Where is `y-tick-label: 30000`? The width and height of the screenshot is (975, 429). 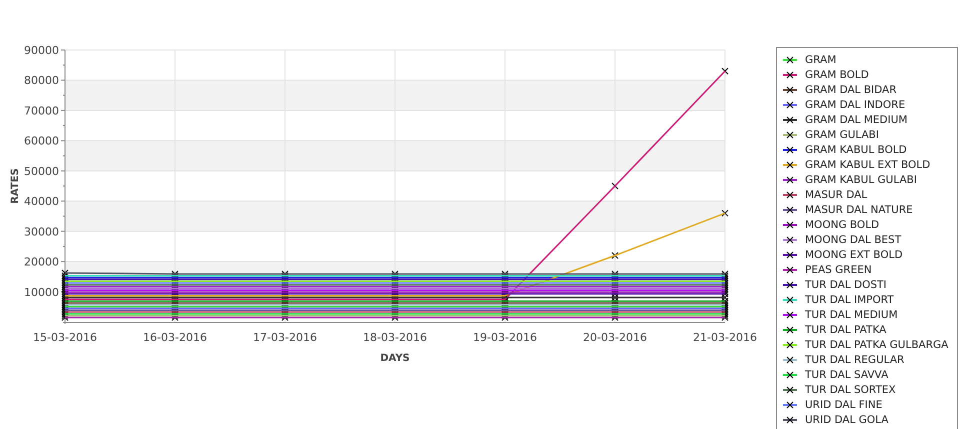 y-tick-label: 30000 is located at coordinates (41, 231).